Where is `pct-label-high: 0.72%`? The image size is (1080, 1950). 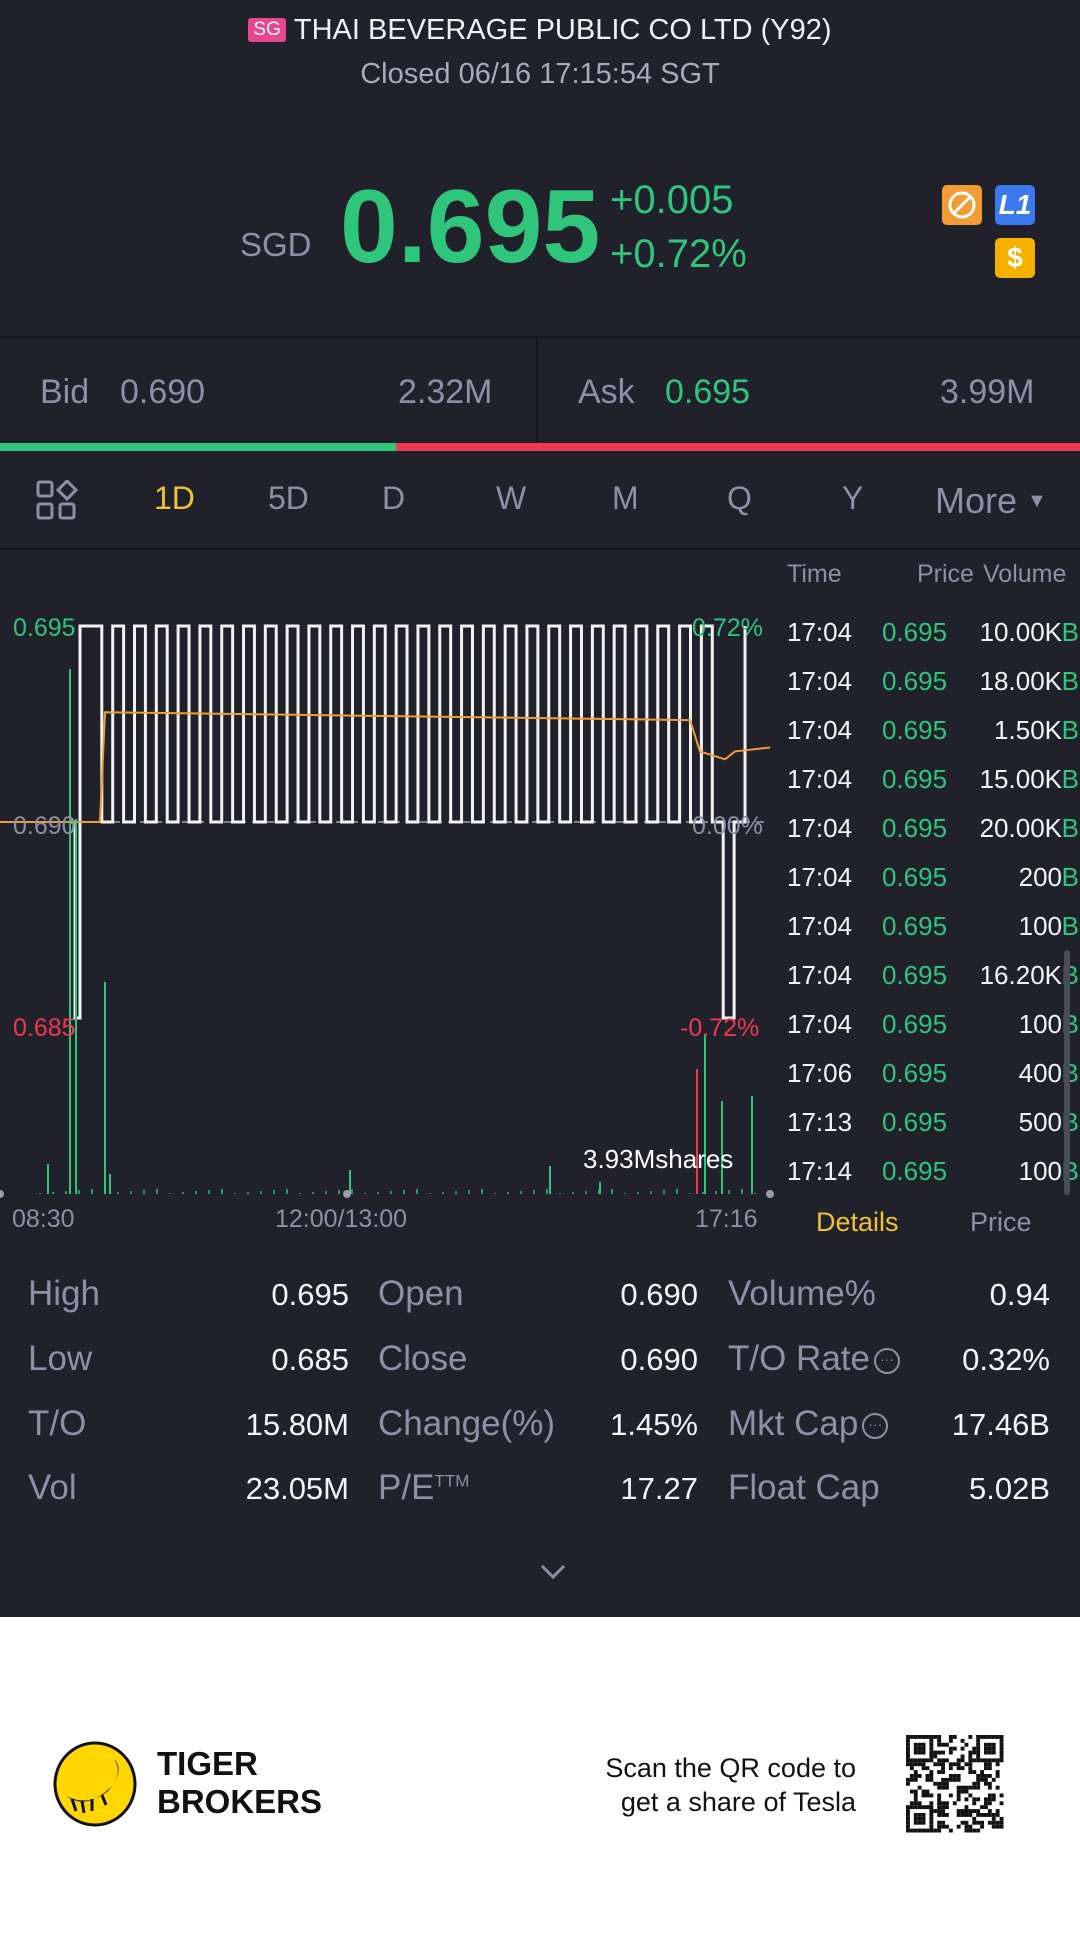
pct-label-high: 0.72% is located at coordinates (727, 628).